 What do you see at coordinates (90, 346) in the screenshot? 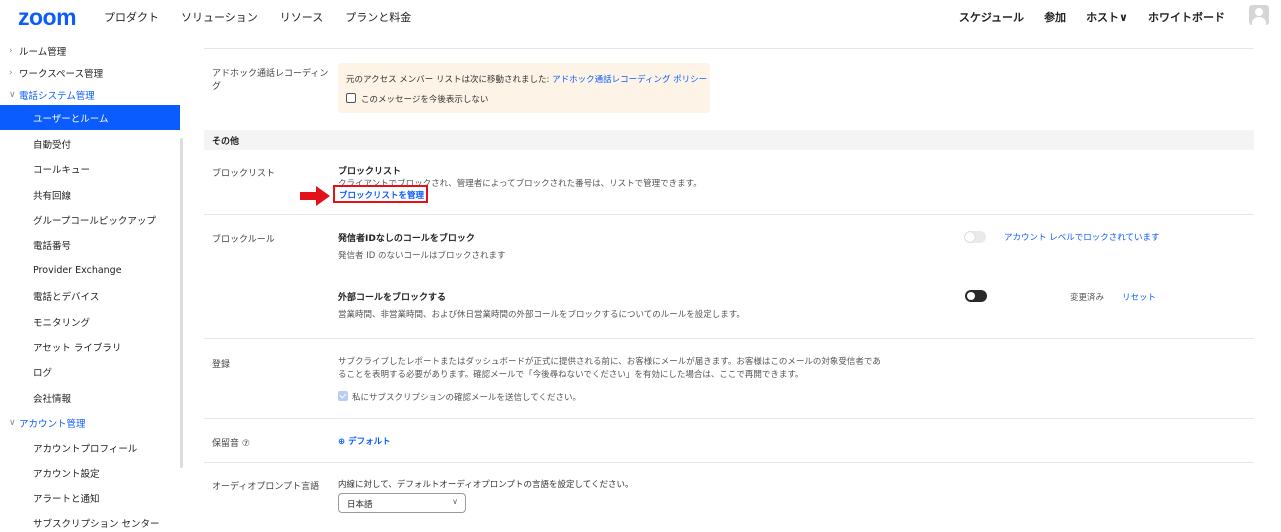
I see `sidebar-item-asset-library: アセット ライブラリ` at bounding box center [90, 346].